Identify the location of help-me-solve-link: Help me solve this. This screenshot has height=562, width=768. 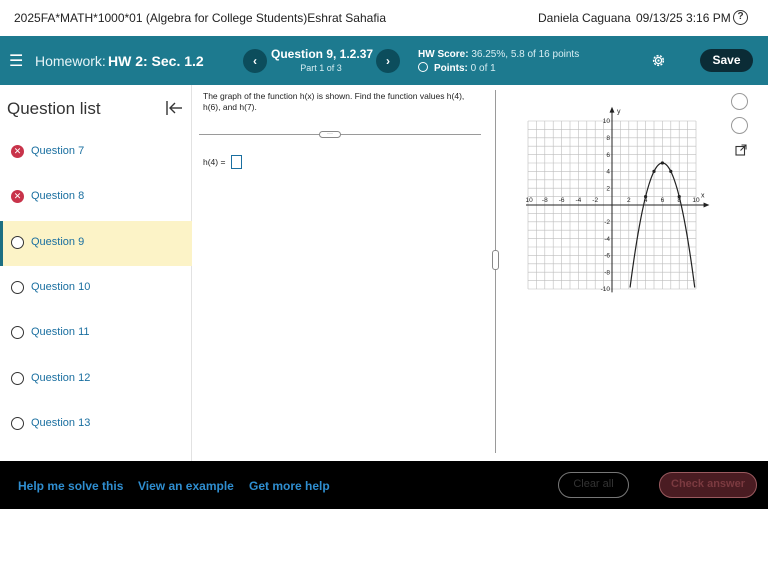
(70, 486).